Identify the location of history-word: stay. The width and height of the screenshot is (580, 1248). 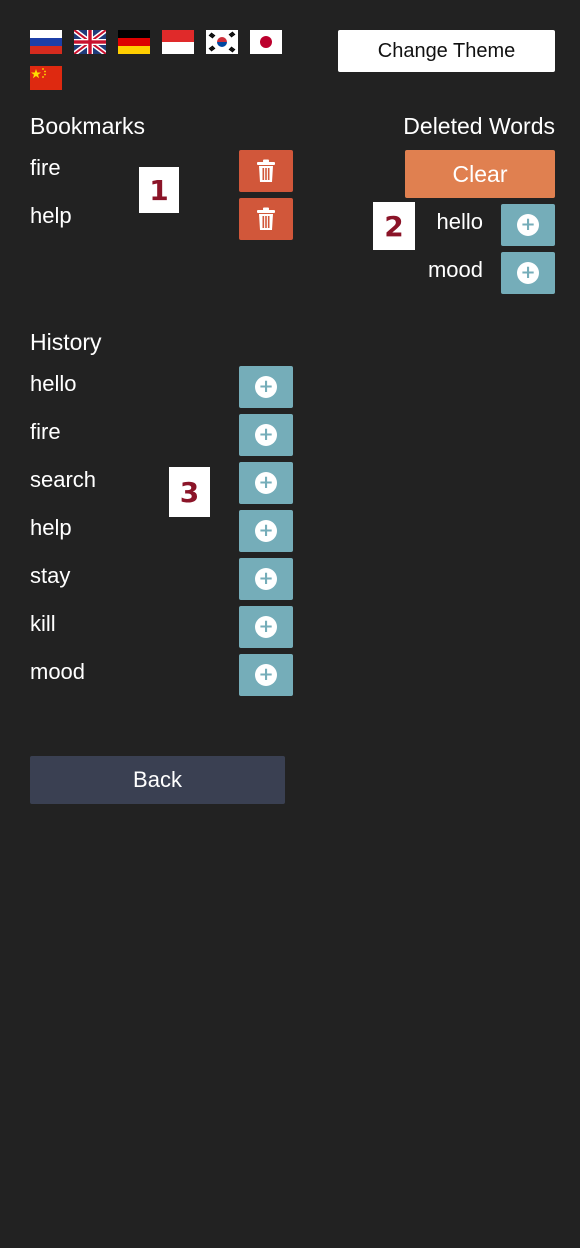
(50, 575).